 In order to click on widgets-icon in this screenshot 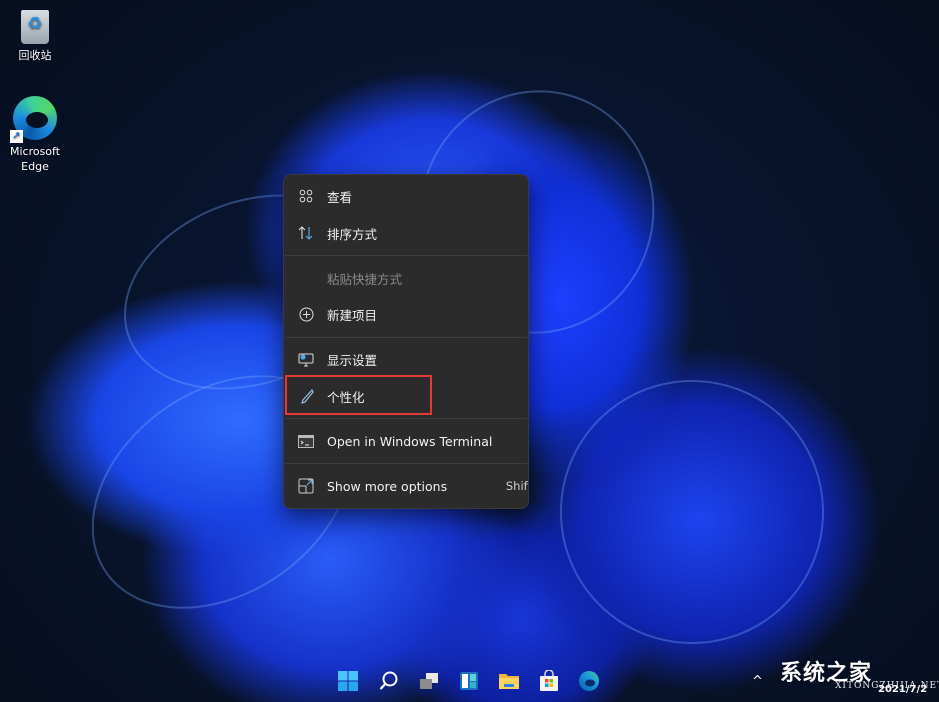, I will do `click(469, 681)`.